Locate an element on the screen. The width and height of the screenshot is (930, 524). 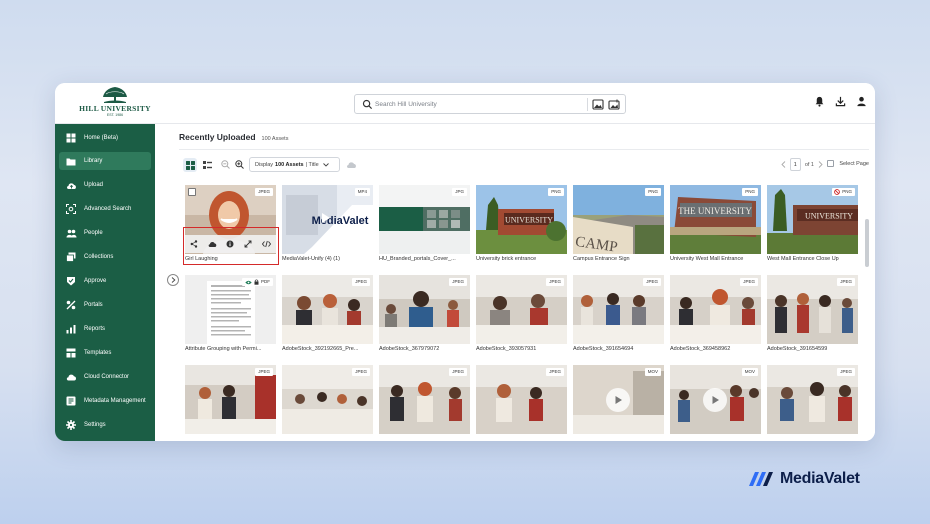
list-view-button is located at coordinates (207, 165).